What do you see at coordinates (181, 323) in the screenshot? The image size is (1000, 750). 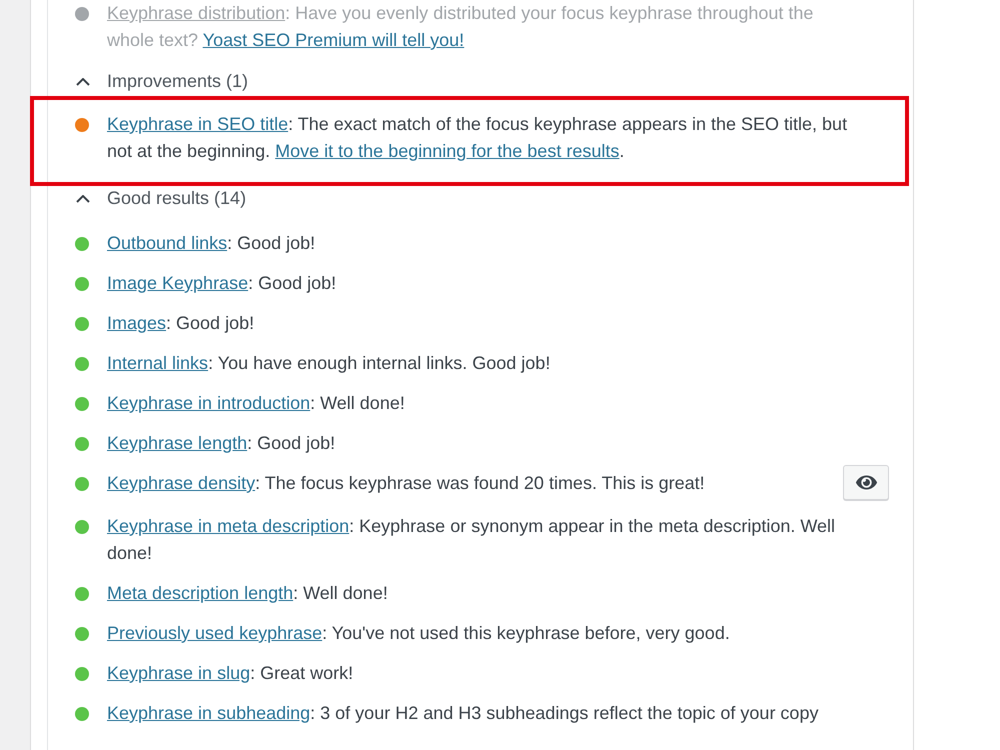 I see `assessment-text: Images: Good job!` at bounding box center [181, 323].